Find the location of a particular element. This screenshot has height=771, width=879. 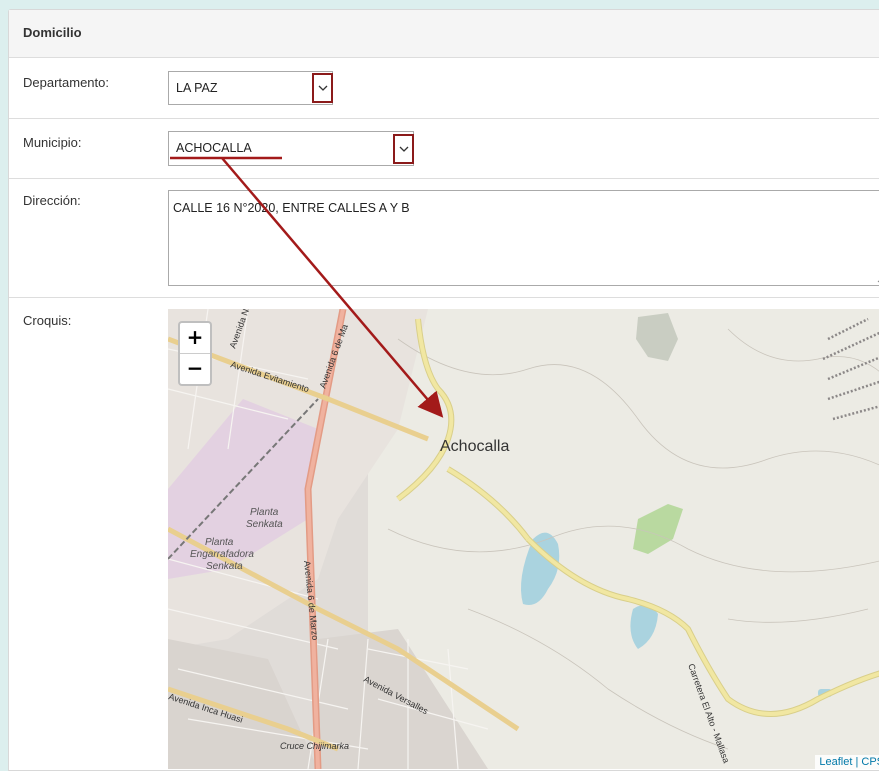

departamento-label: Departamento: is located at coordinates (66, 82).